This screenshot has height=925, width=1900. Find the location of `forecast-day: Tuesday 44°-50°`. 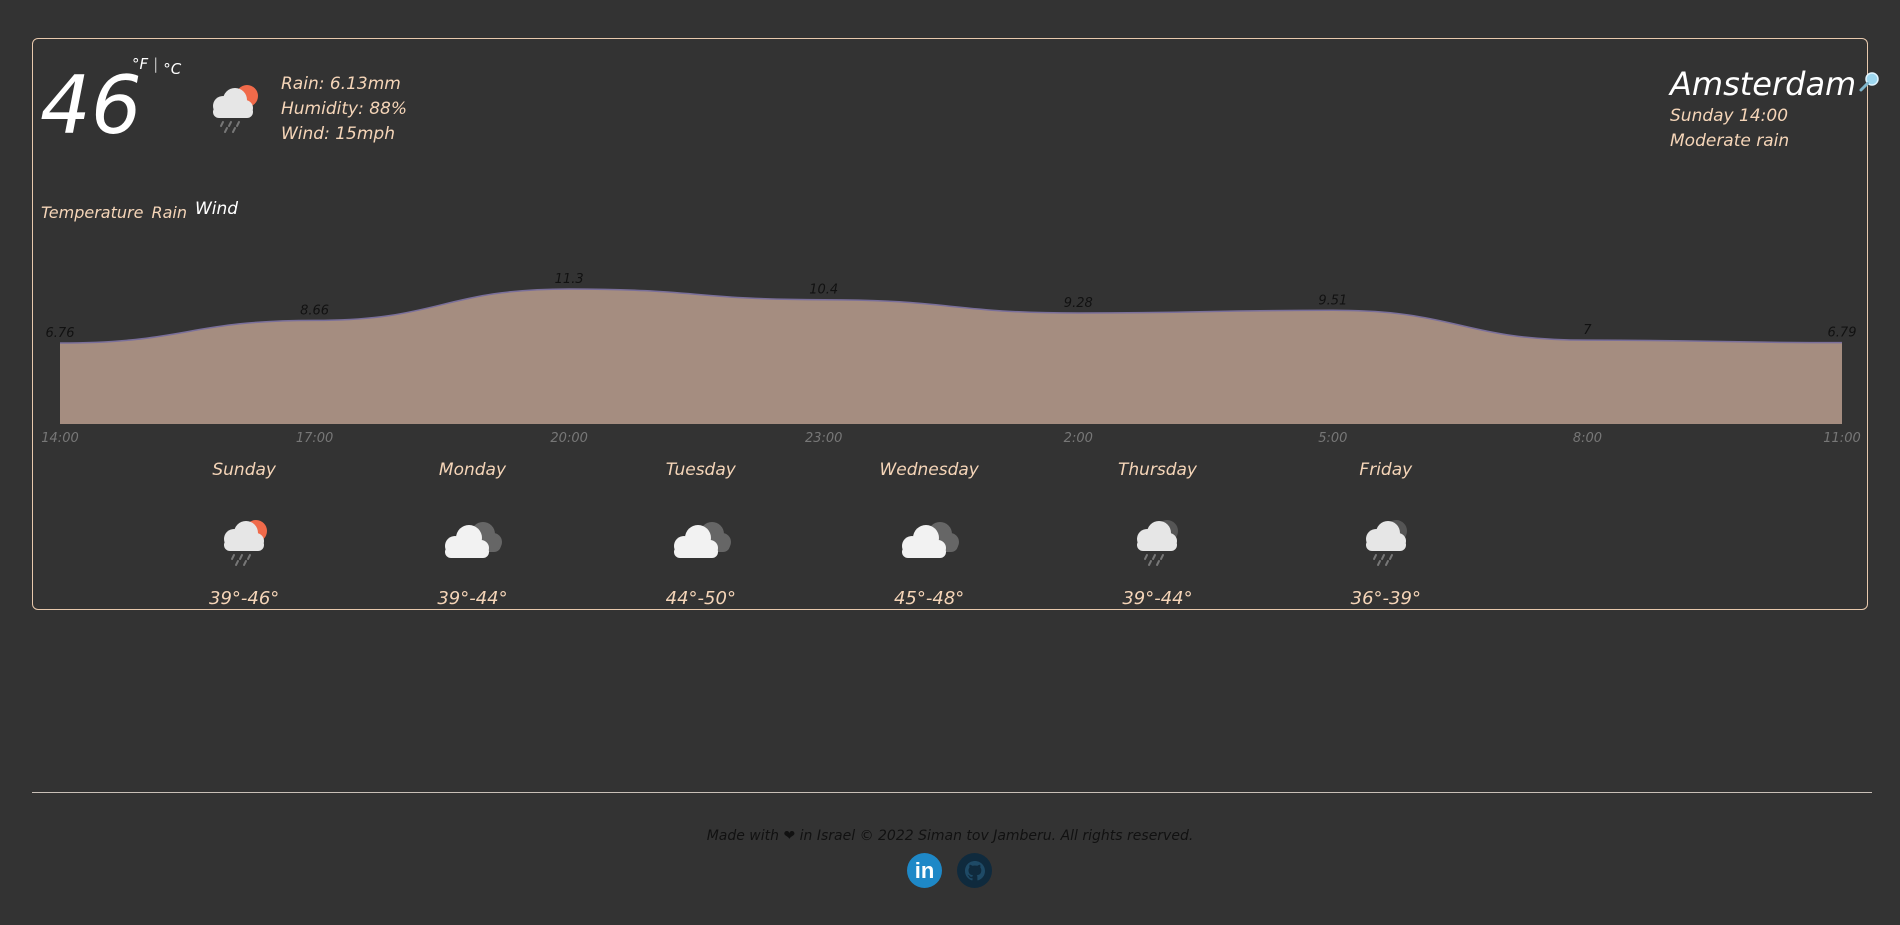

forecast-day: Tuesday 44°-50° is located at coordinates (701, 534).